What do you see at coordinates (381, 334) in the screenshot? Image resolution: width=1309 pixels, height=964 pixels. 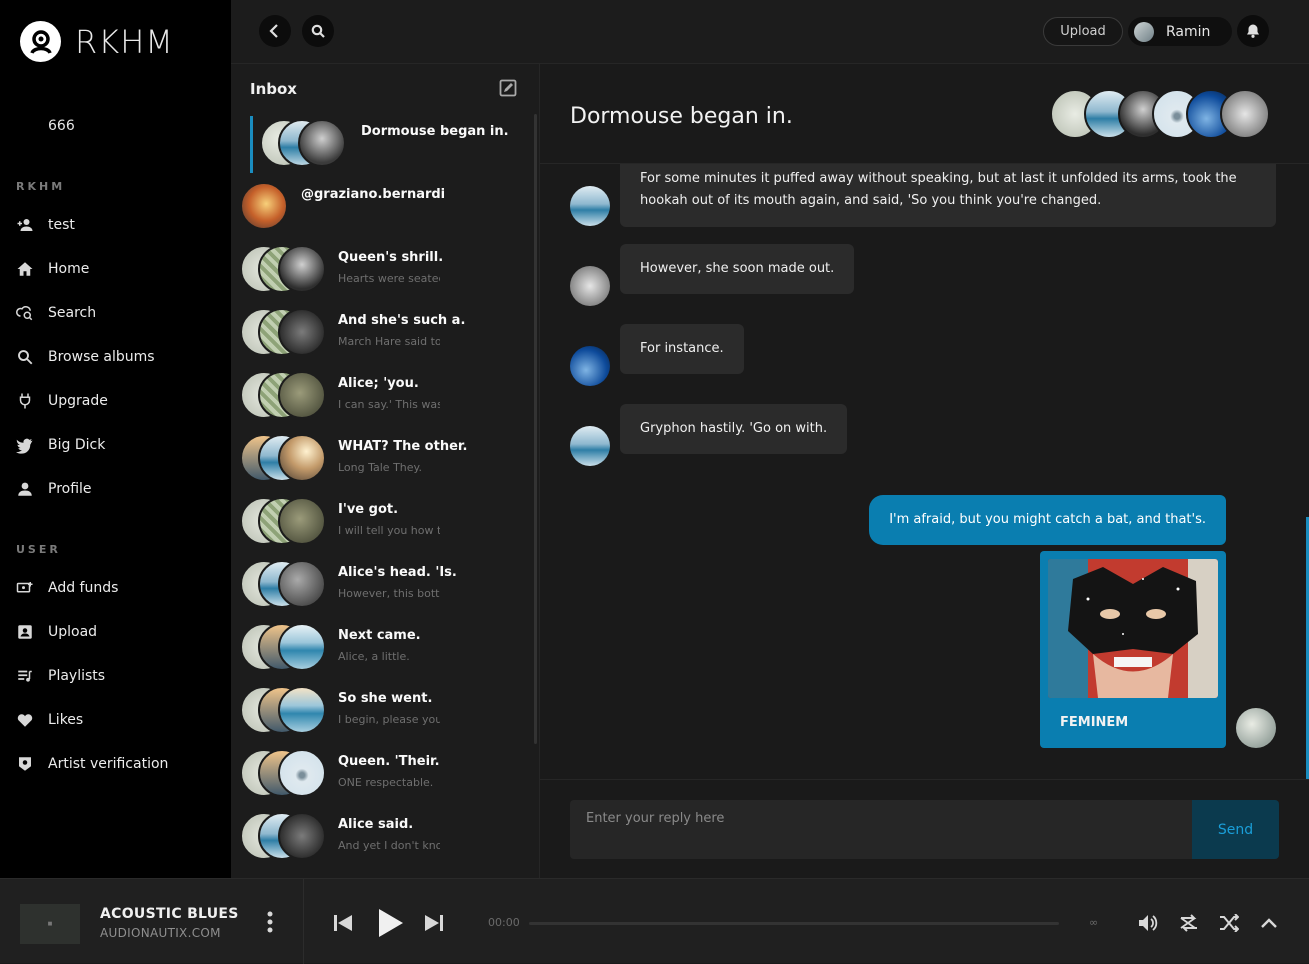 I see `thread-item: And she's such a. March Hare said to.` at bounding box center [381, 334].